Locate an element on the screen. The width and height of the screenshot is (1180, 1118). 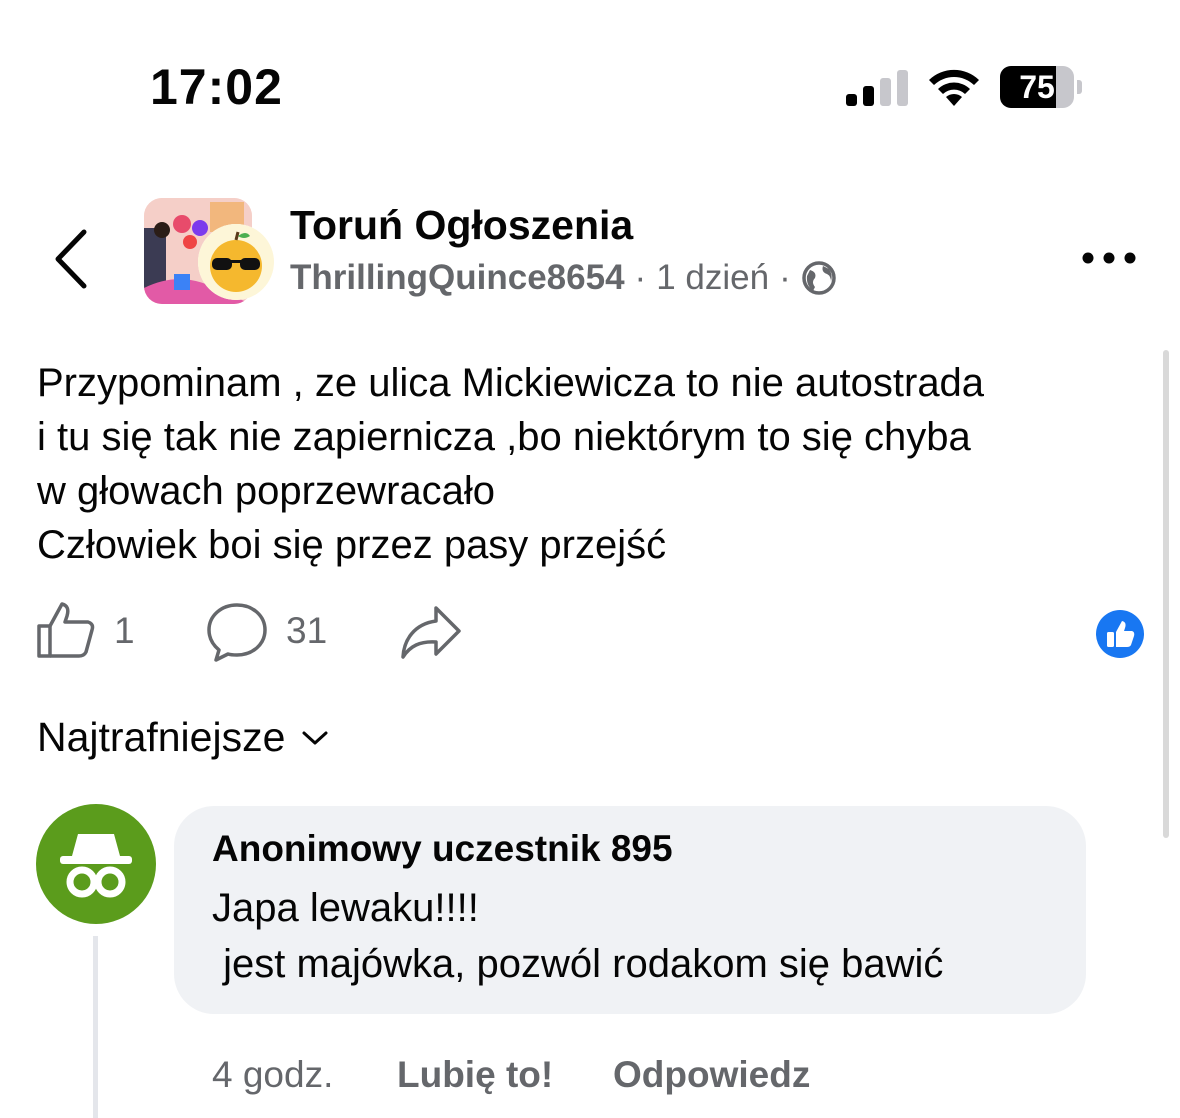
thumbs-up-icon is located at coordinates (66, 630).